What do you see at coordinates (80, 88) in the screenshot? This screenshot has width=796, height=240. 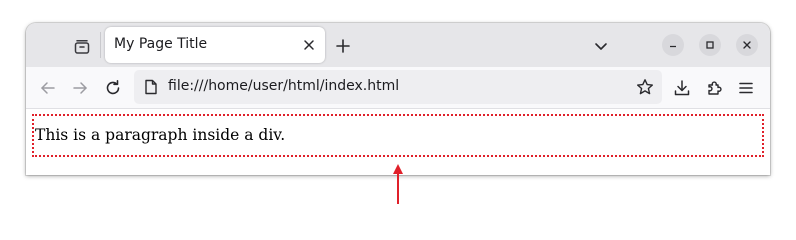 I see `forward-arrow-icon` at bounding box center [80, 88].